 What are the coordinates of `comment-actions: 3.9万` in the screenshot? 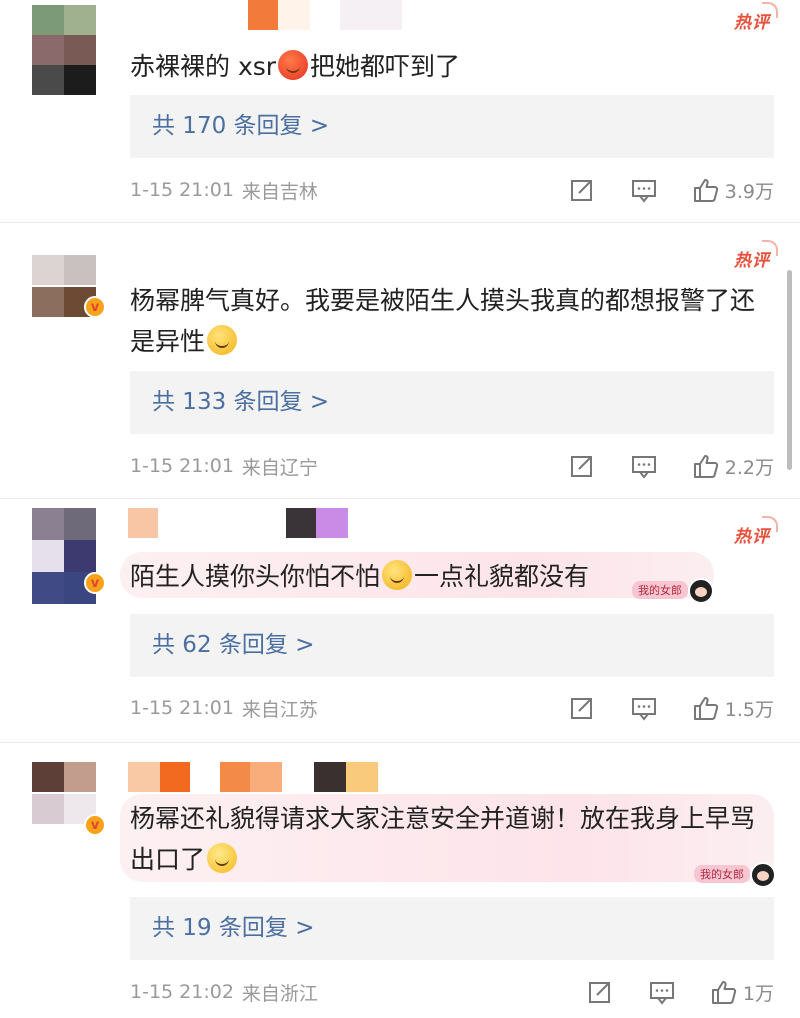 It's located at (653, 190).